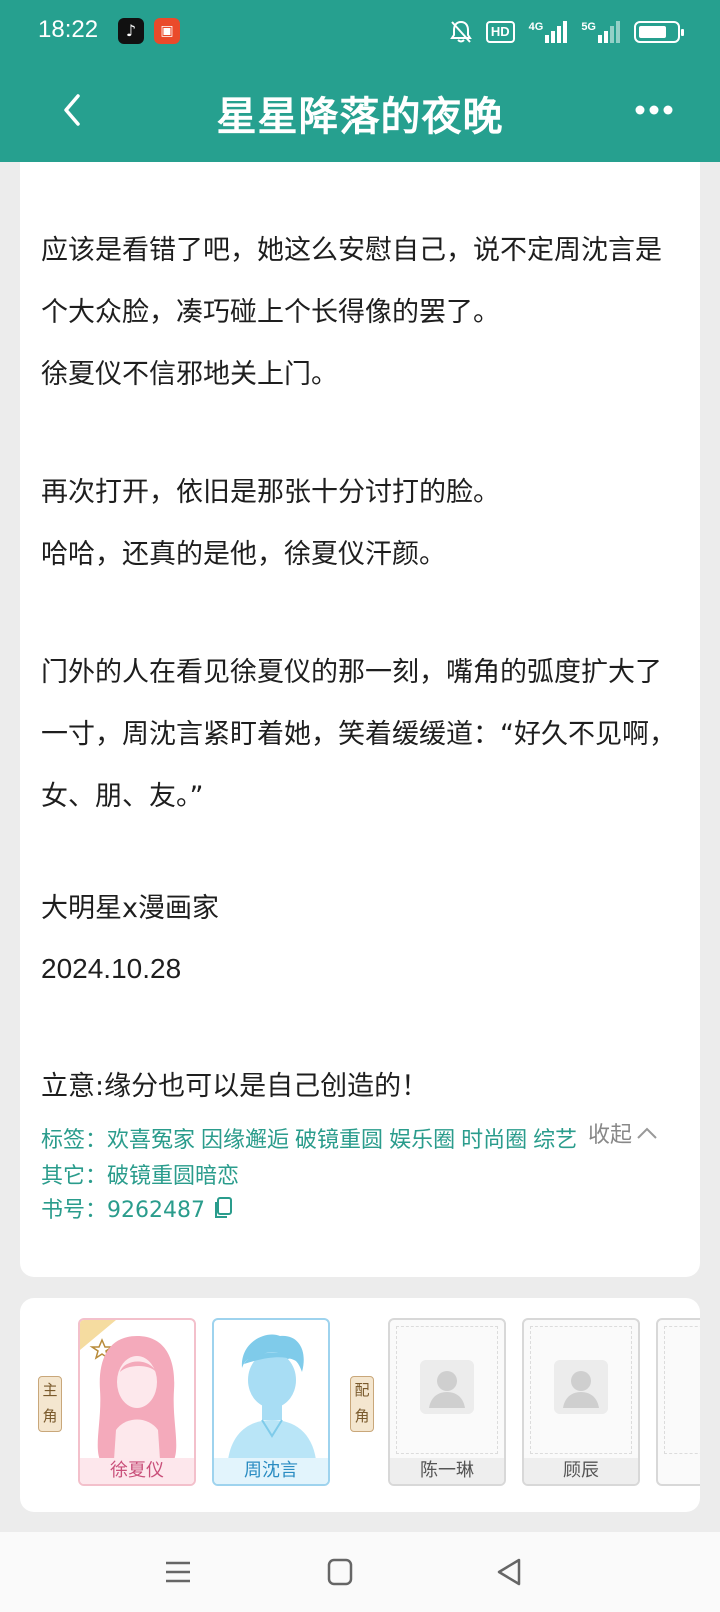  What do you see at coordinates (151, 1140) in the screenshot?
I see `tag-link: 欢喜冤家` at bounding box center [151, 1140].